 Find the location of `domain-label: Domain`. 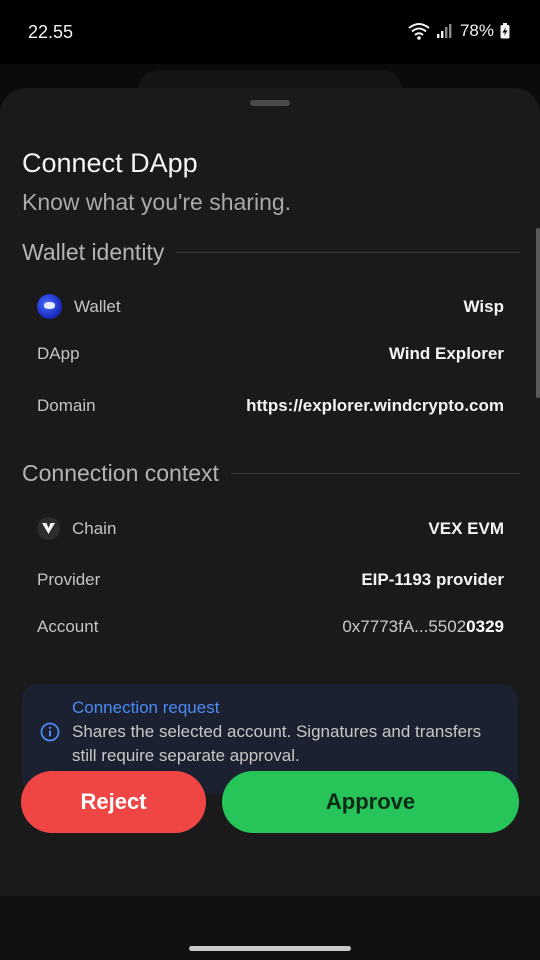

domain-label: Domain is located at coordinates (66, 405).